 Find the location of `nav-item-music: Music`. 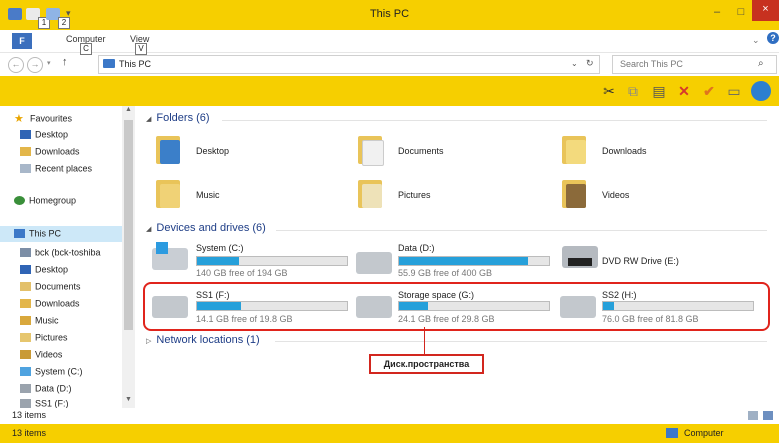

nav-item-music: Music is located at coordinates (39, 322).